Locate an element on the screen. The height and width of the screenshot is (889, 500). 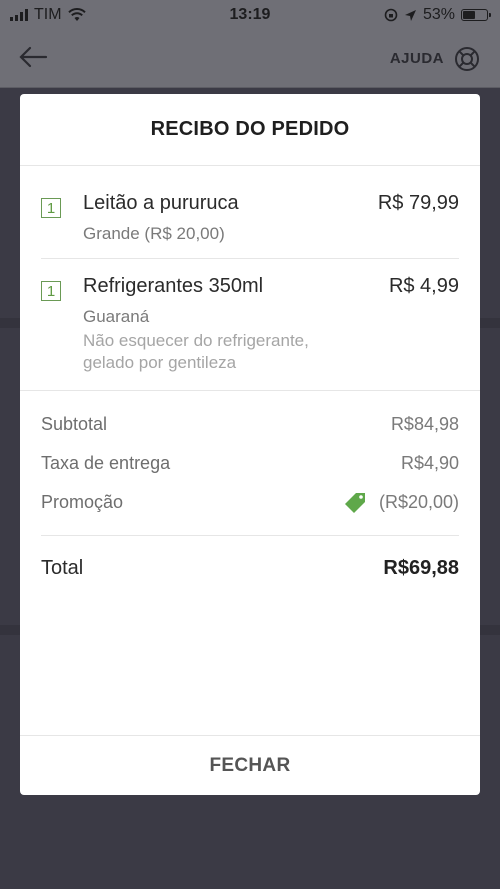
status-left: TIM is located at coordinates (48, 15).